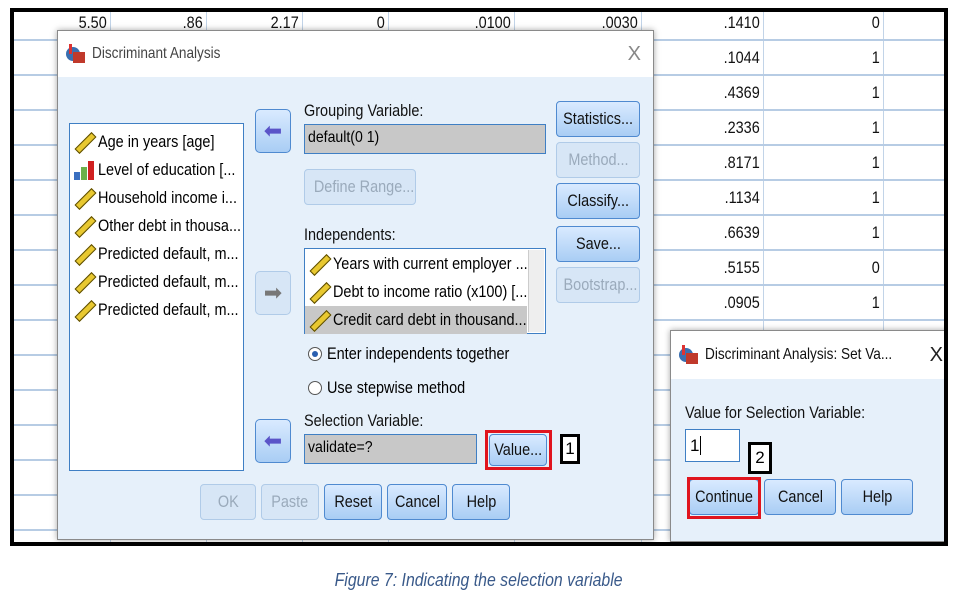 The width and height of the screenshot is (957, 596). Describe the element at coordinates (364, 420) in the screenshot. I see `selection-variable-label: Selection Variable:` at that location.